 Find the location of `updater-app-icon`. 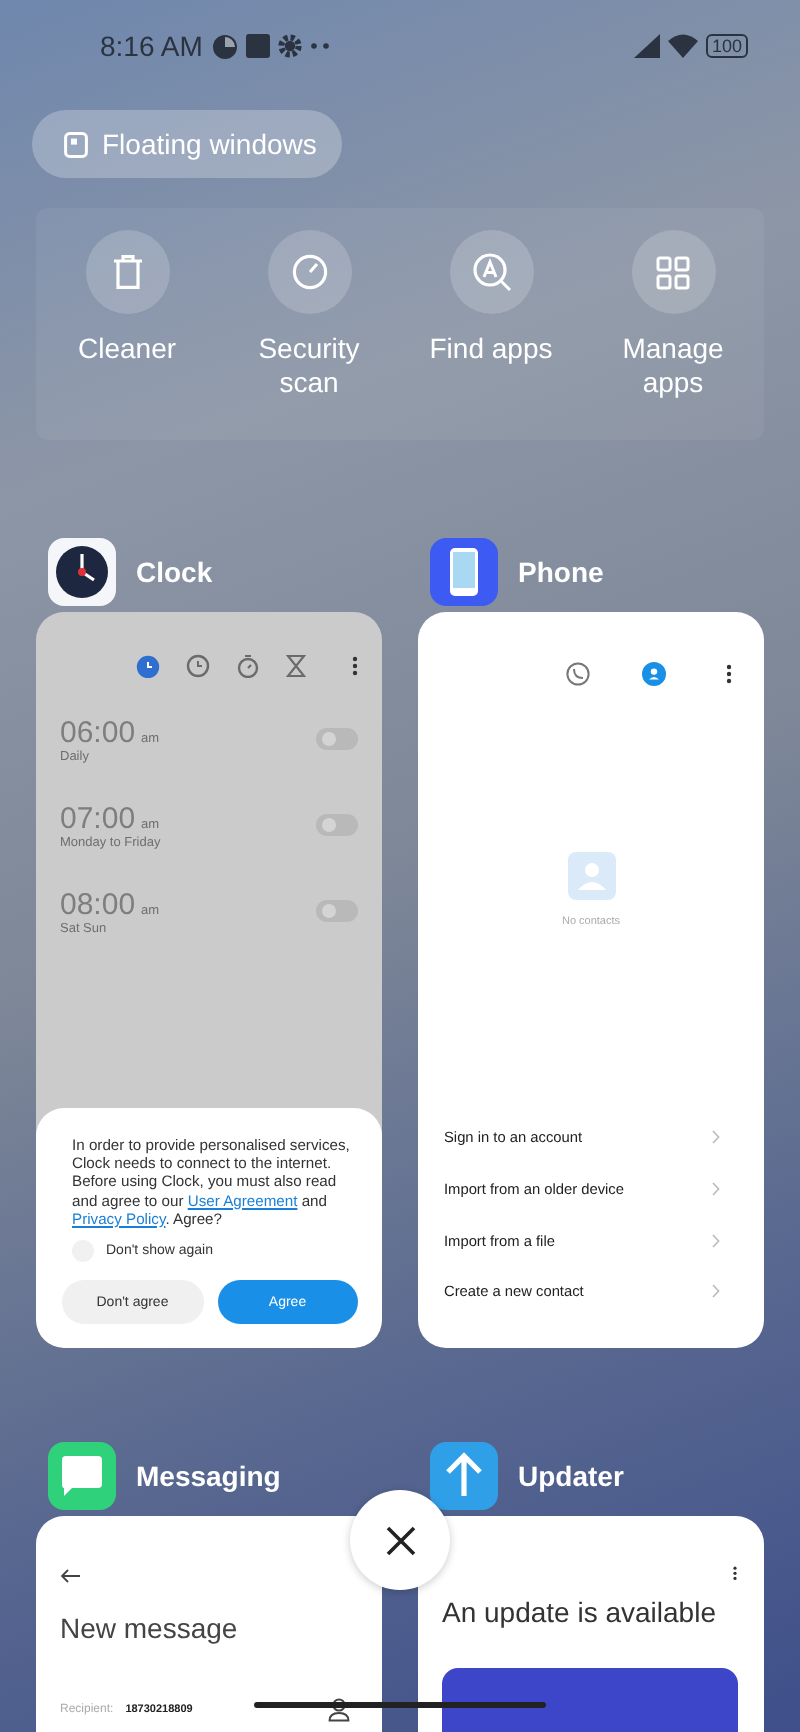

updater-app-icon is located at coordinates (464, 1476).